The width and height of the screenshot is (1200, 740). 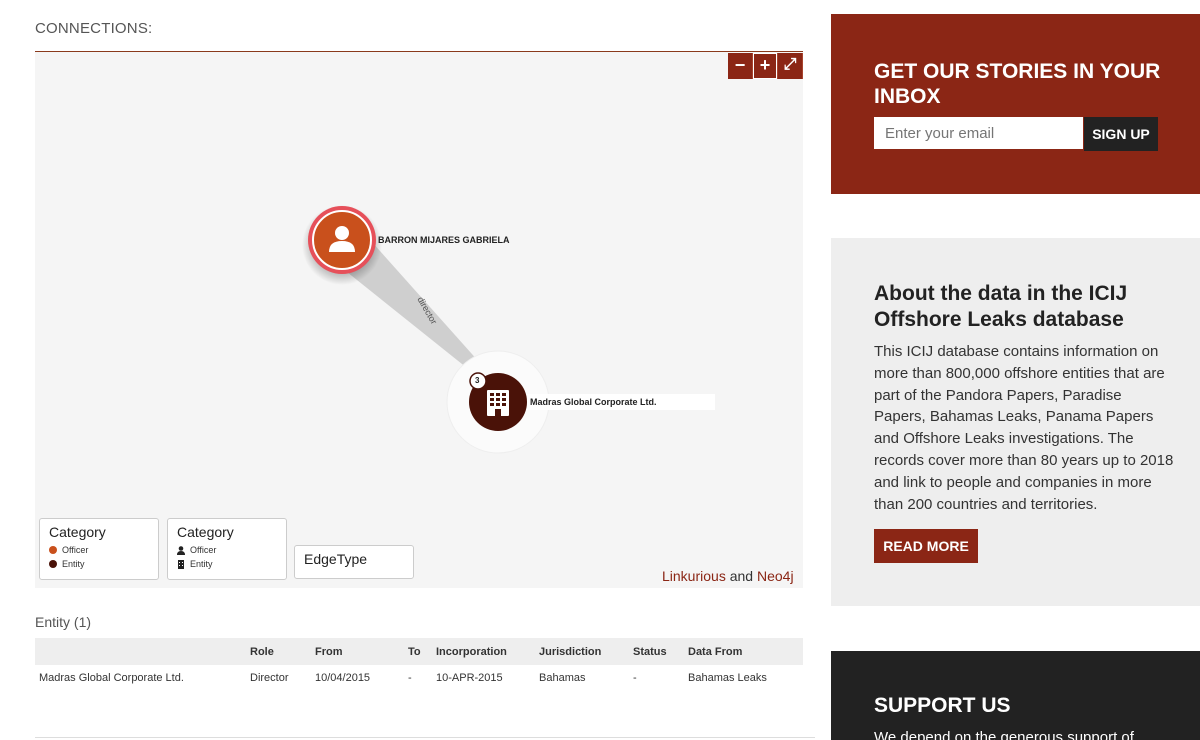 I want to click on read-more-button: READ MORE, so click(x=926, y=546).